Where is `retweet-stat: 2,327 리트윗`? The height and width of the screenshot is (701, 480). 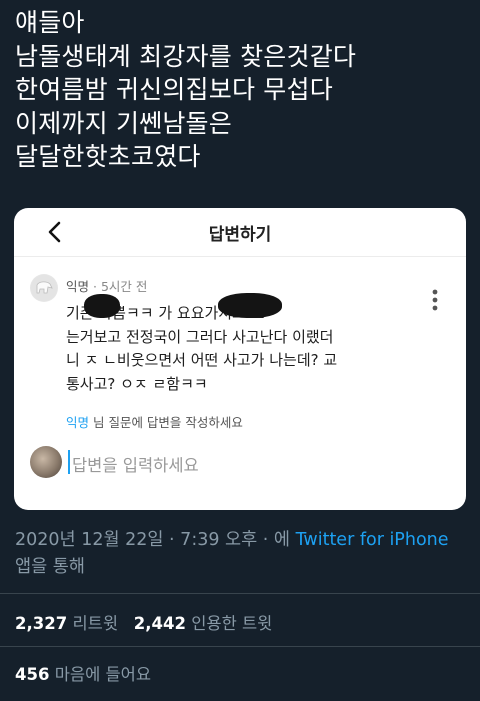
retweet-stat: 2,327 리트윗 is located at coordinates (69, 623).